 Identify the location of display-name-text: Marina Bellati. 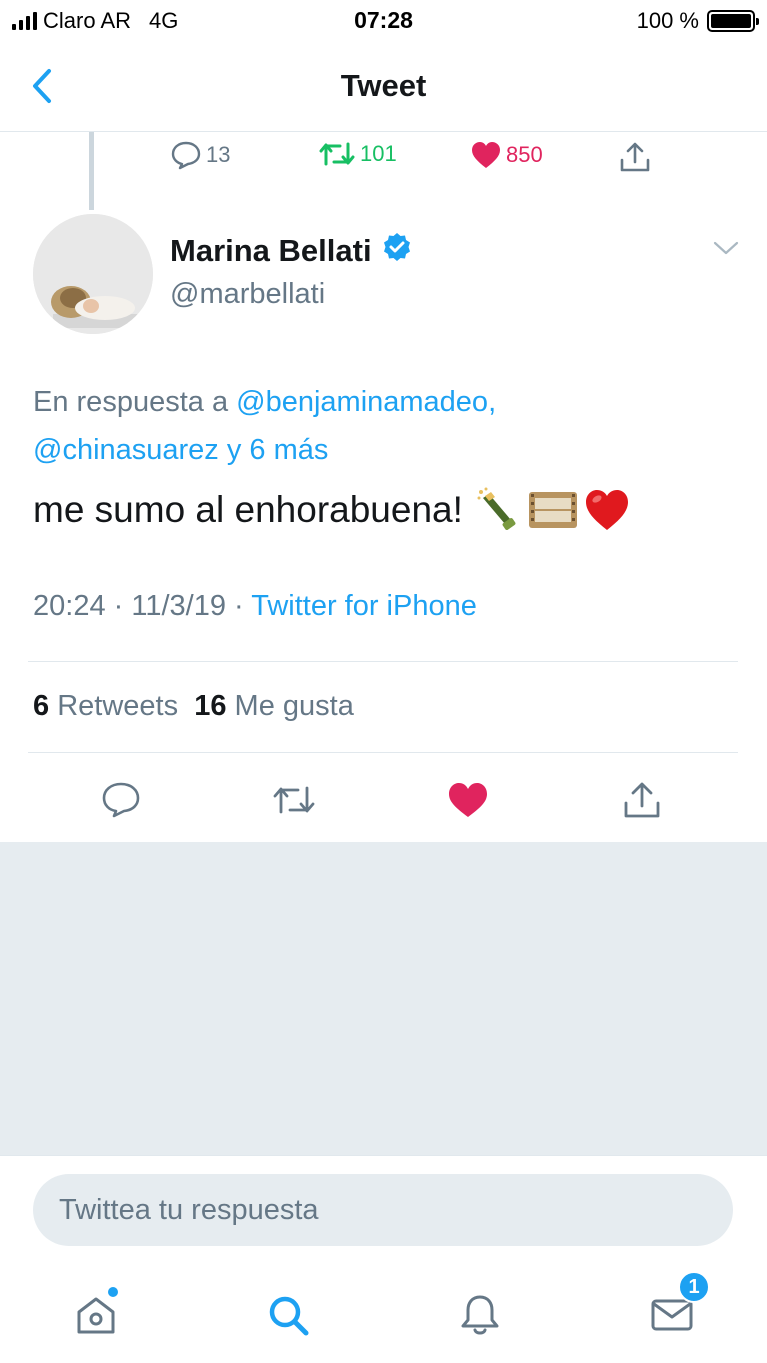
(271, 250).